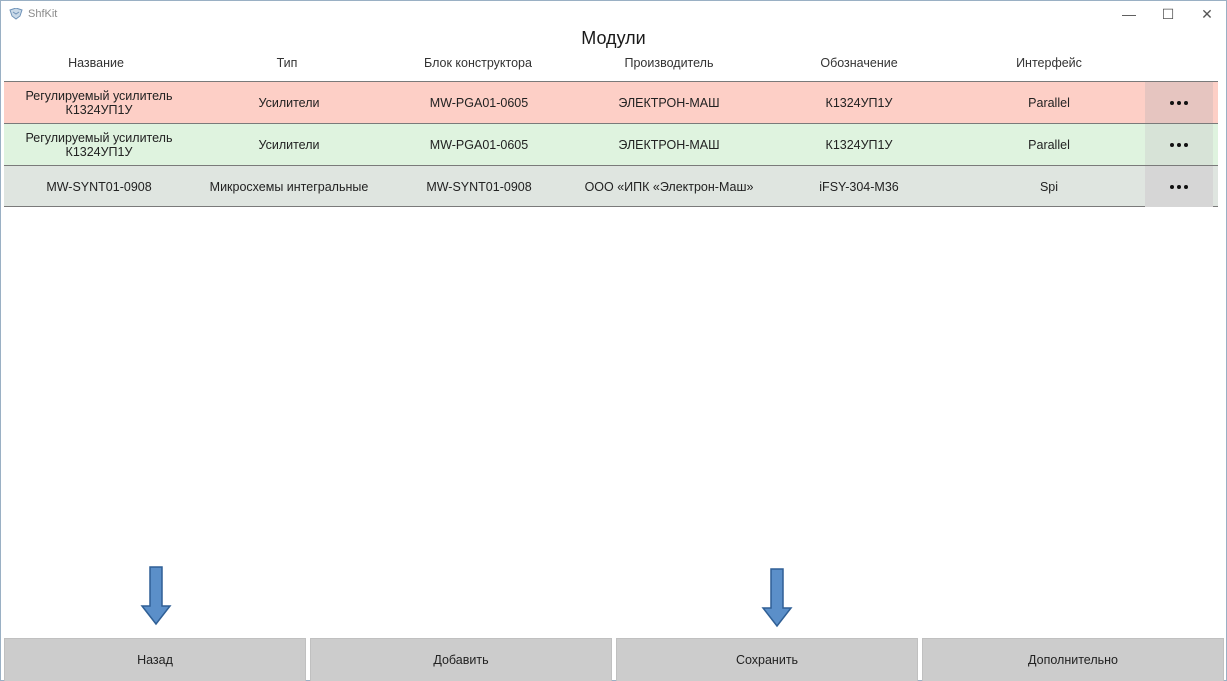 The height and width of the screenshot is (681, 1227). I want to click on column-header-designation: Обозначение, so click(859, 63).